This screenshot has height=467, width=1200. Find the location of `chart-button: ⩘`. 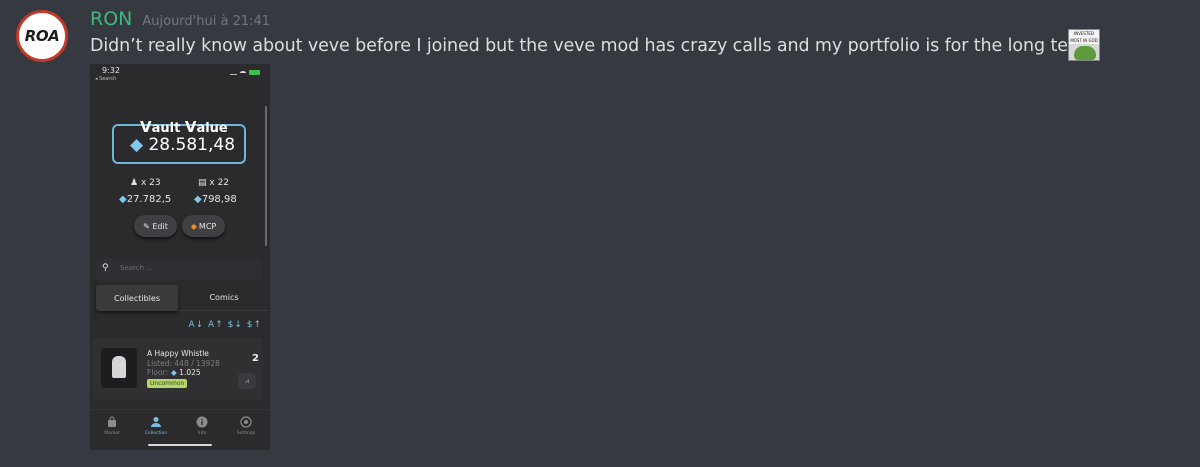

chart-button: ⩘ is located at coordinates (247, 381).